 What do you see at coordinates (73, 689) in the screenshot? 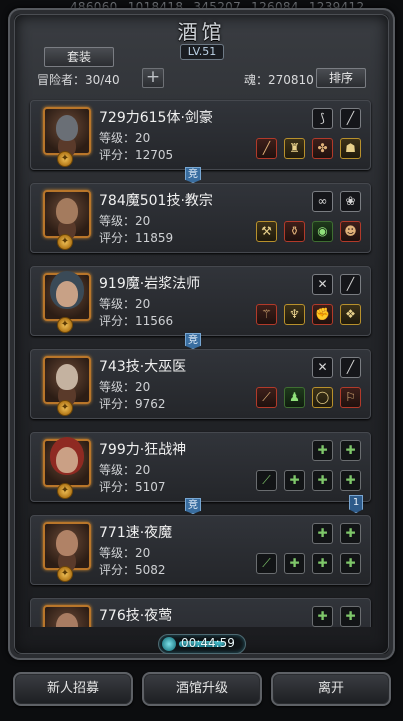
I see `recruit-button: 新人招募` at bounding box center [73, 689].